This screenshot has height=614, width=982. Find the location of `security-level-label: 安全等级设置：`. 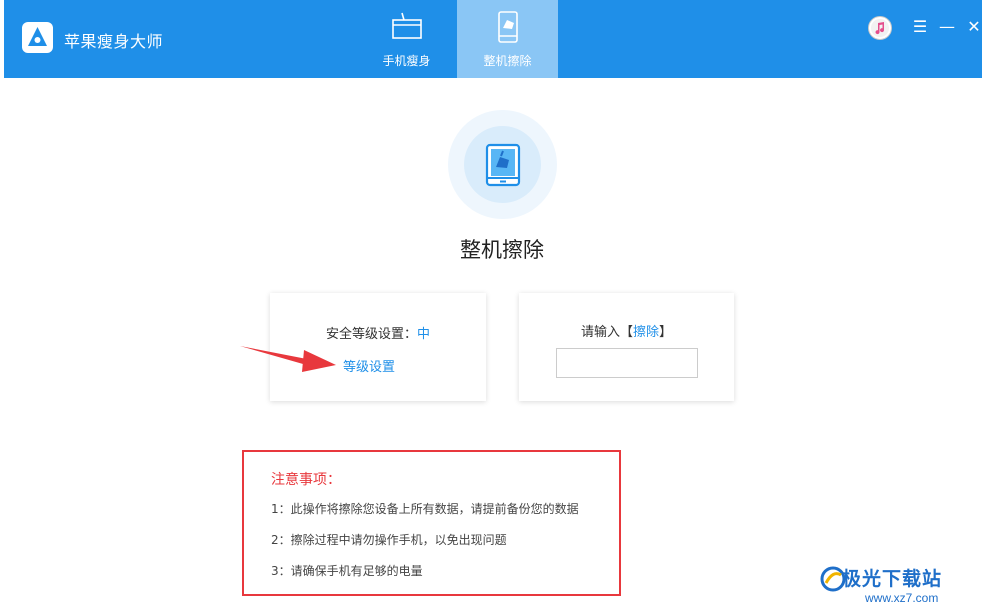

security-level-label: 安全等级设置： is located at coordinates (371, 334).